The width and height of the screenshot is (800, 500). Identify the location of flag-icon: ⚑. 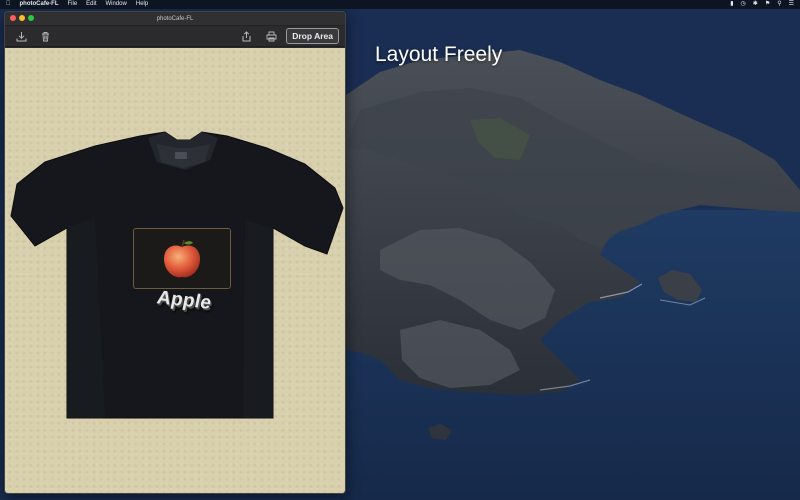
(767, 4).